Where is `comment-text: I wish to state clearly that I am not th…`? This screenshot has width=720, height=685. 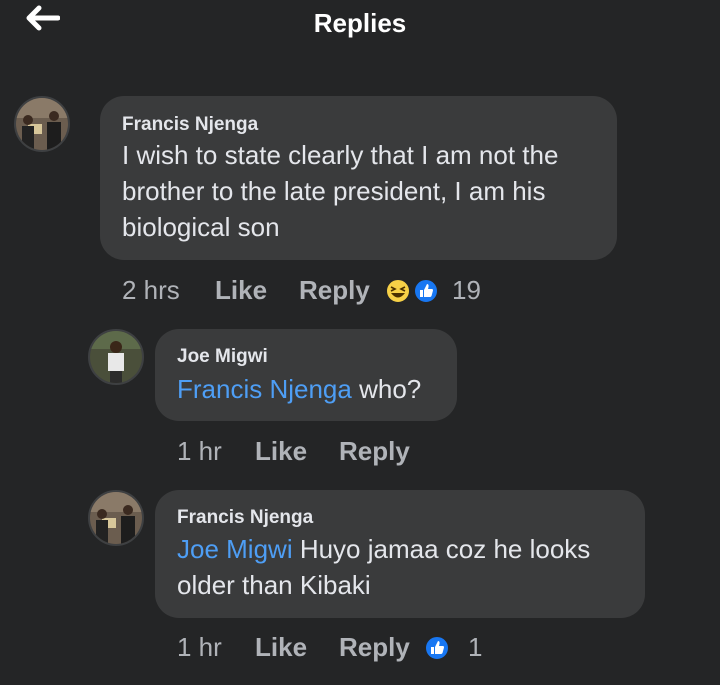 comment-text: I wish to state clearly that I am not th… is located at coordinates (340, 191).